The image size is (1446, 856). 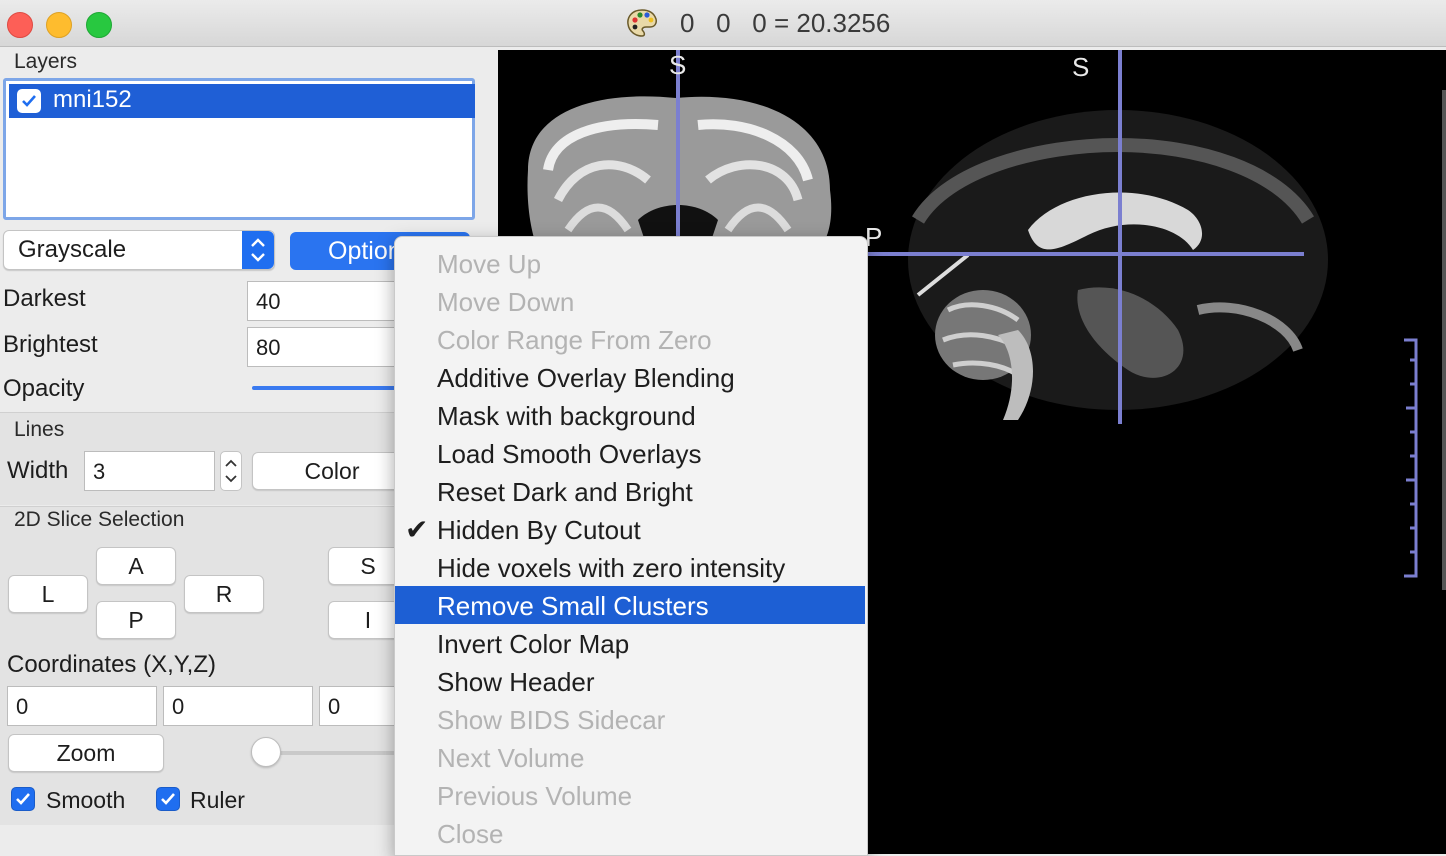 I want to click on window-title: 0 0 0 = 20.3256, so click(x=785, y=23).